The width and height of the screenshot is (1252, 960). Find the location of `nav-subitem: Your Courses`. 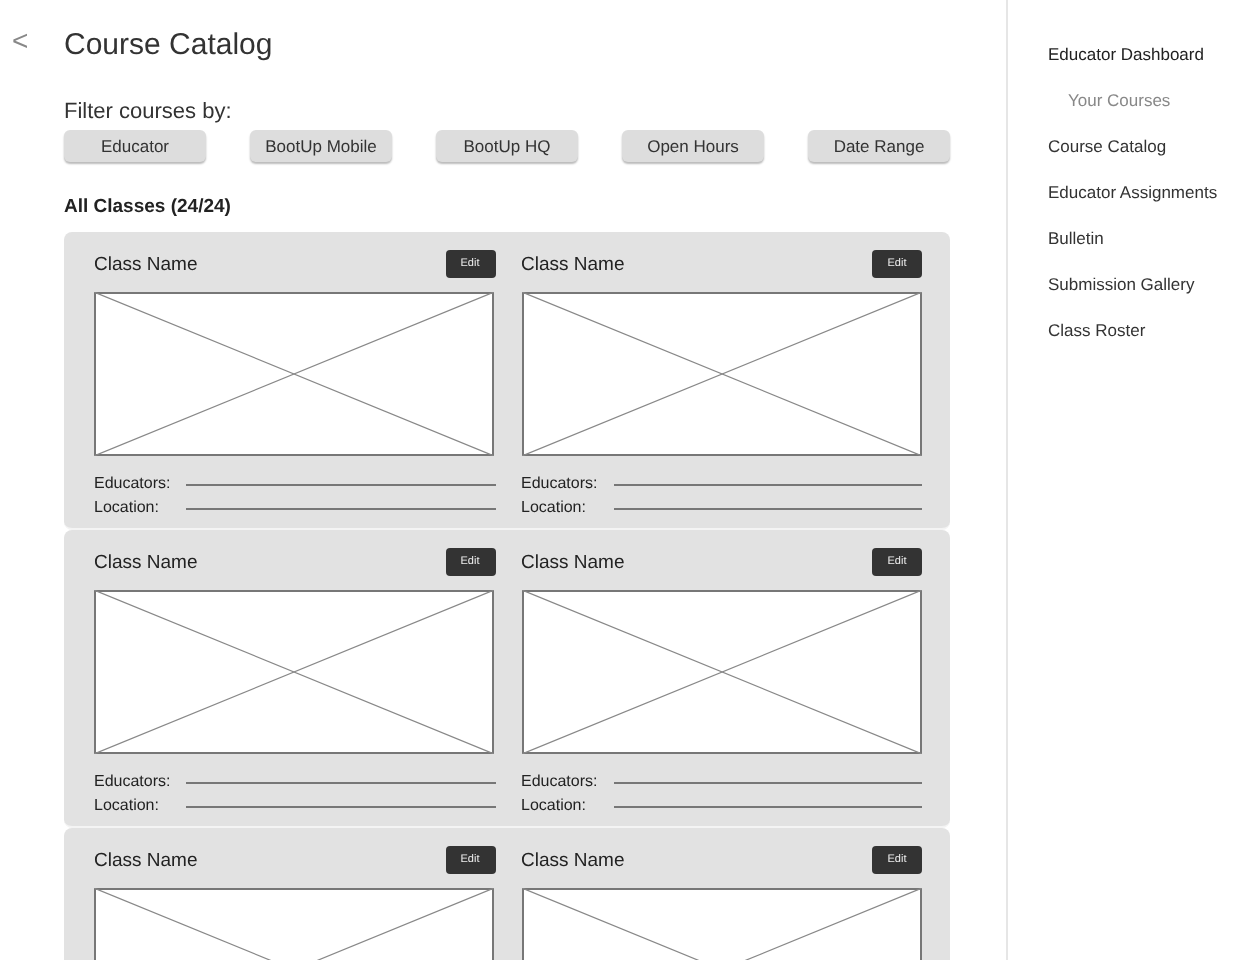

nav-subitem: Your Courses is located at coordinates (1150, 100).